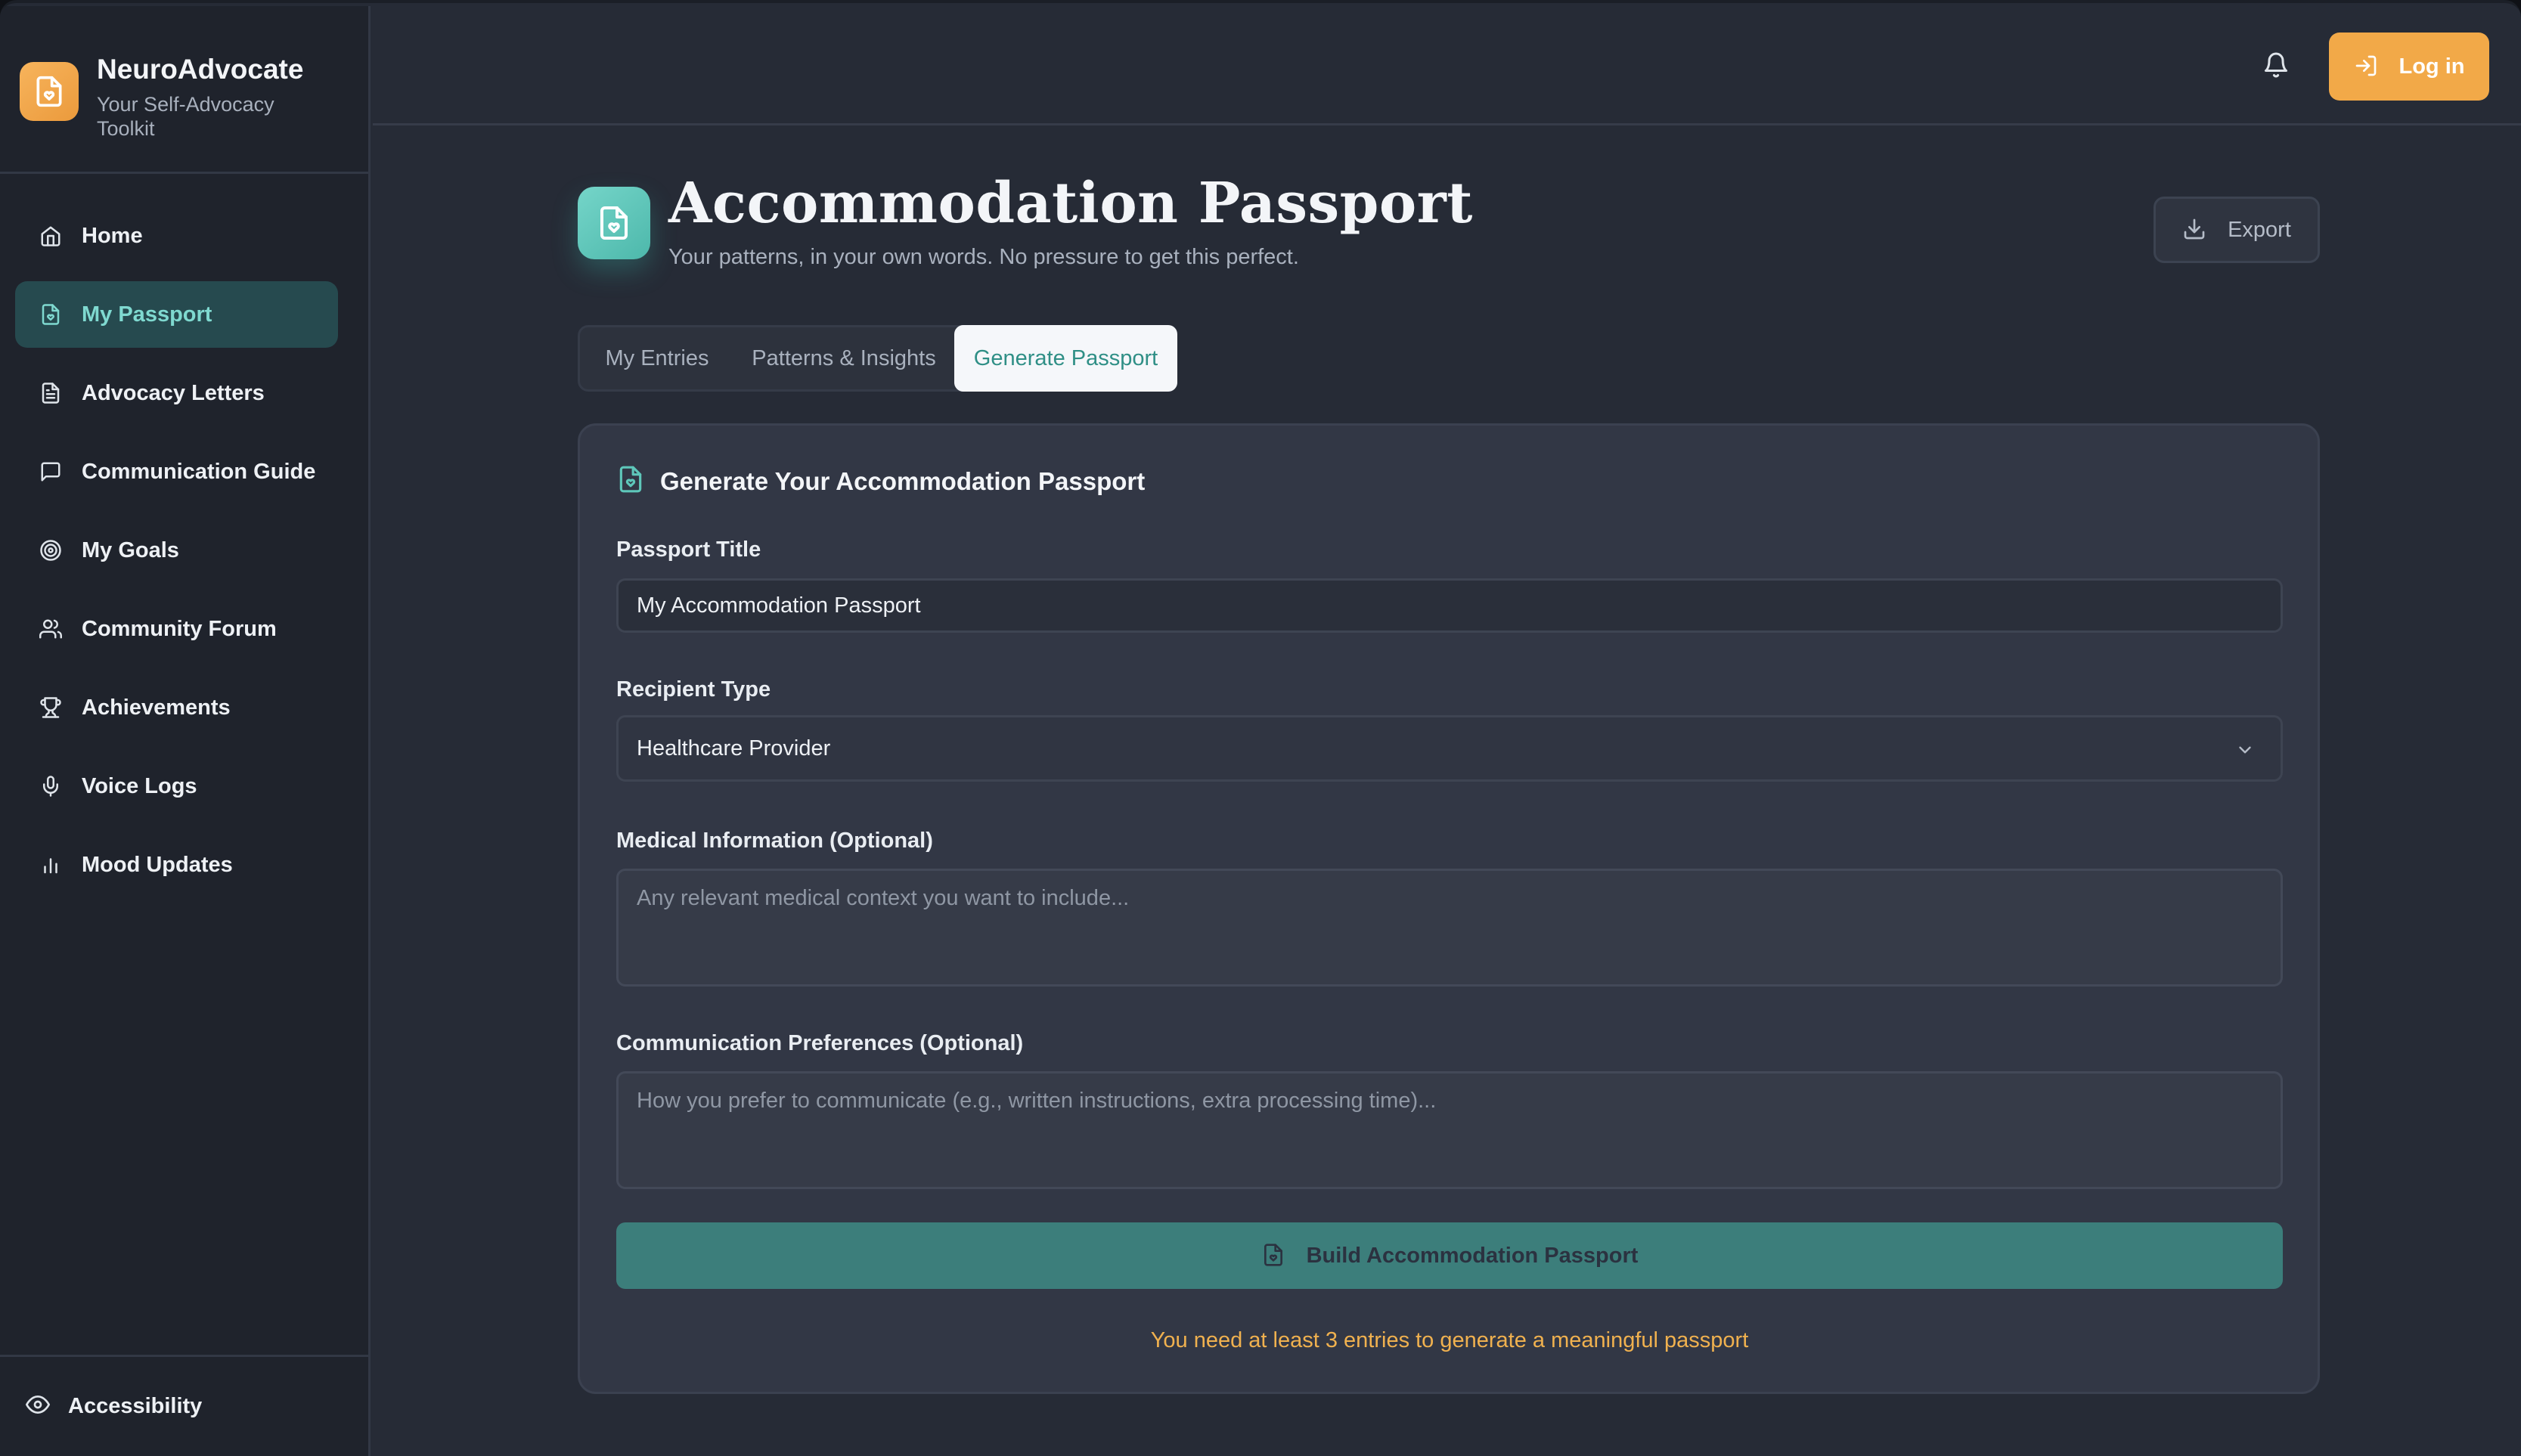  I want to click on trophy-icon, so click(51, 707).